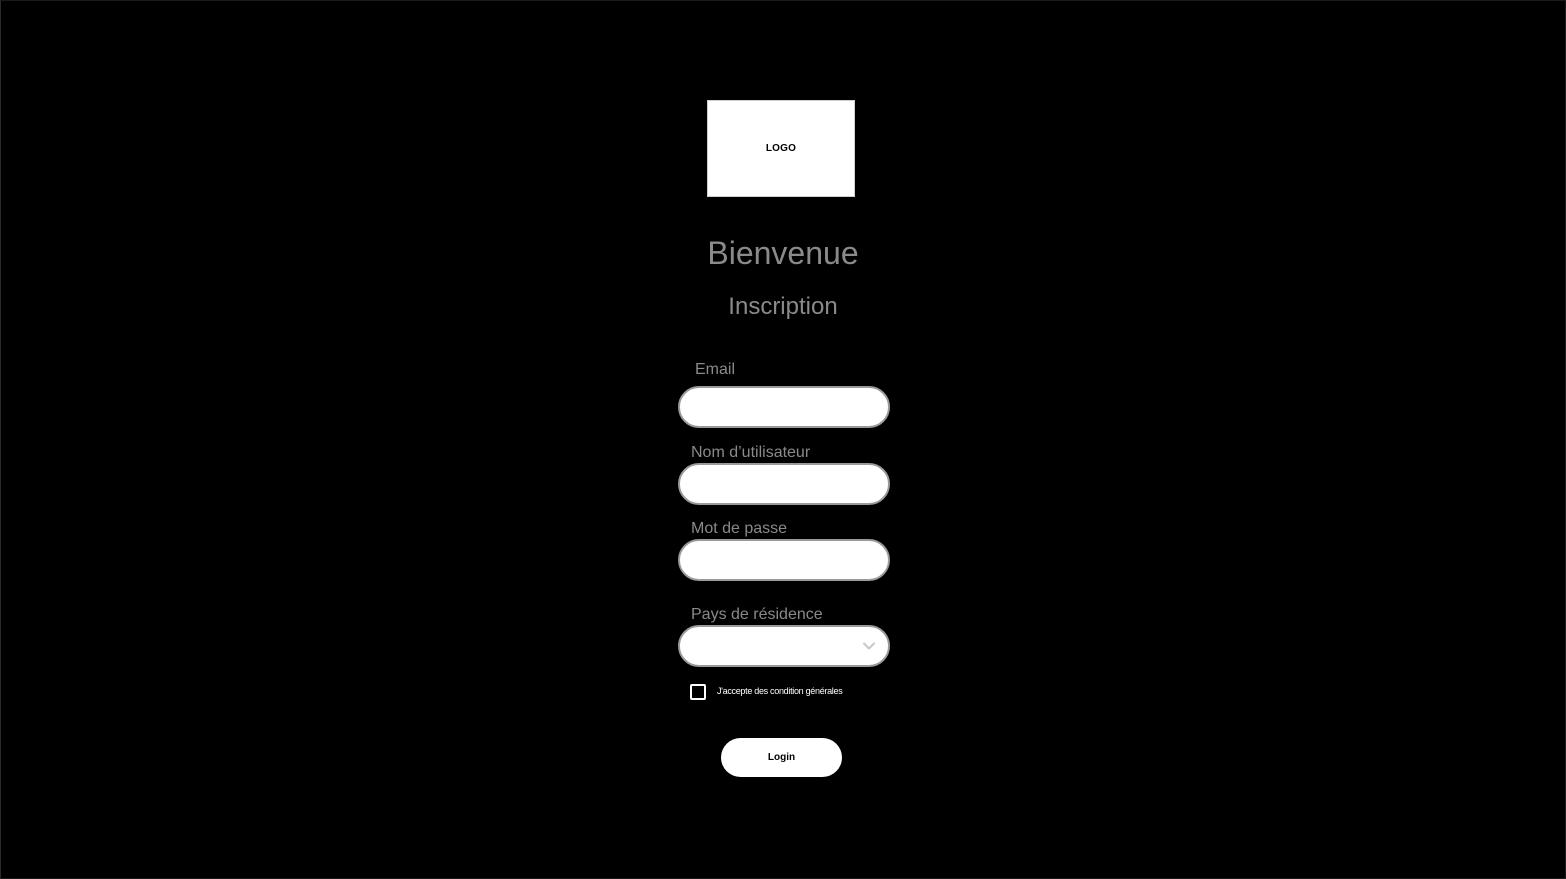  I want to click on country-label: Pays de résidence, so click(757, 614).